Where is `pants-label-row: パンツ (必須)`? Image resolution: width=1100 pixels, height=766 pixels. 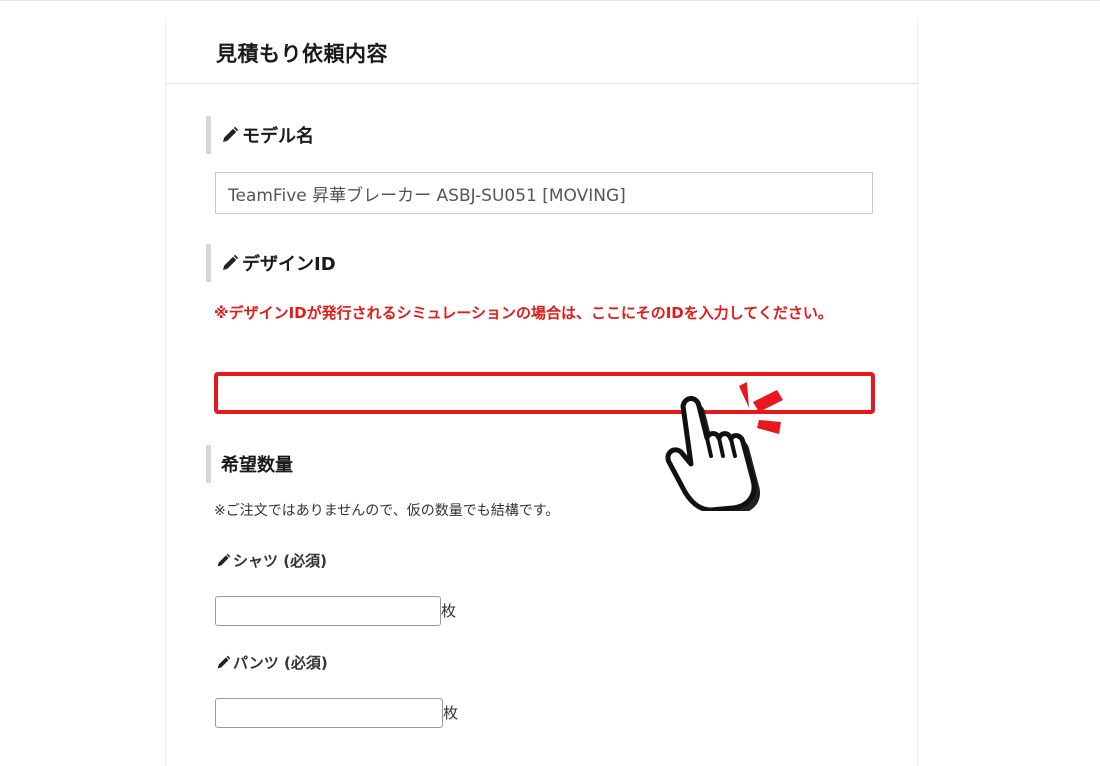
pants-label-row: パンツ (必須) is located at coordinates (272, 662).